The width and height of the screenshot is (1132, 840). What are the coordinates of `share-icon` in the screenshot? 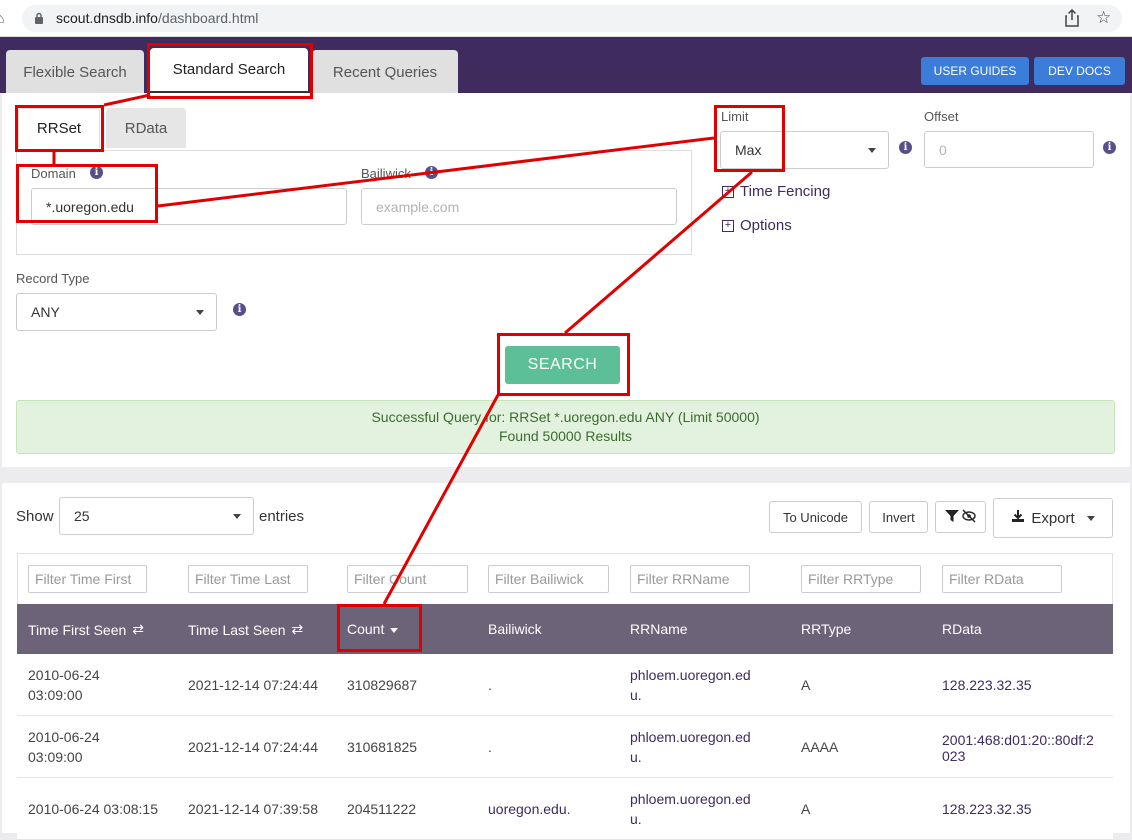 It's located at (1072, 20).